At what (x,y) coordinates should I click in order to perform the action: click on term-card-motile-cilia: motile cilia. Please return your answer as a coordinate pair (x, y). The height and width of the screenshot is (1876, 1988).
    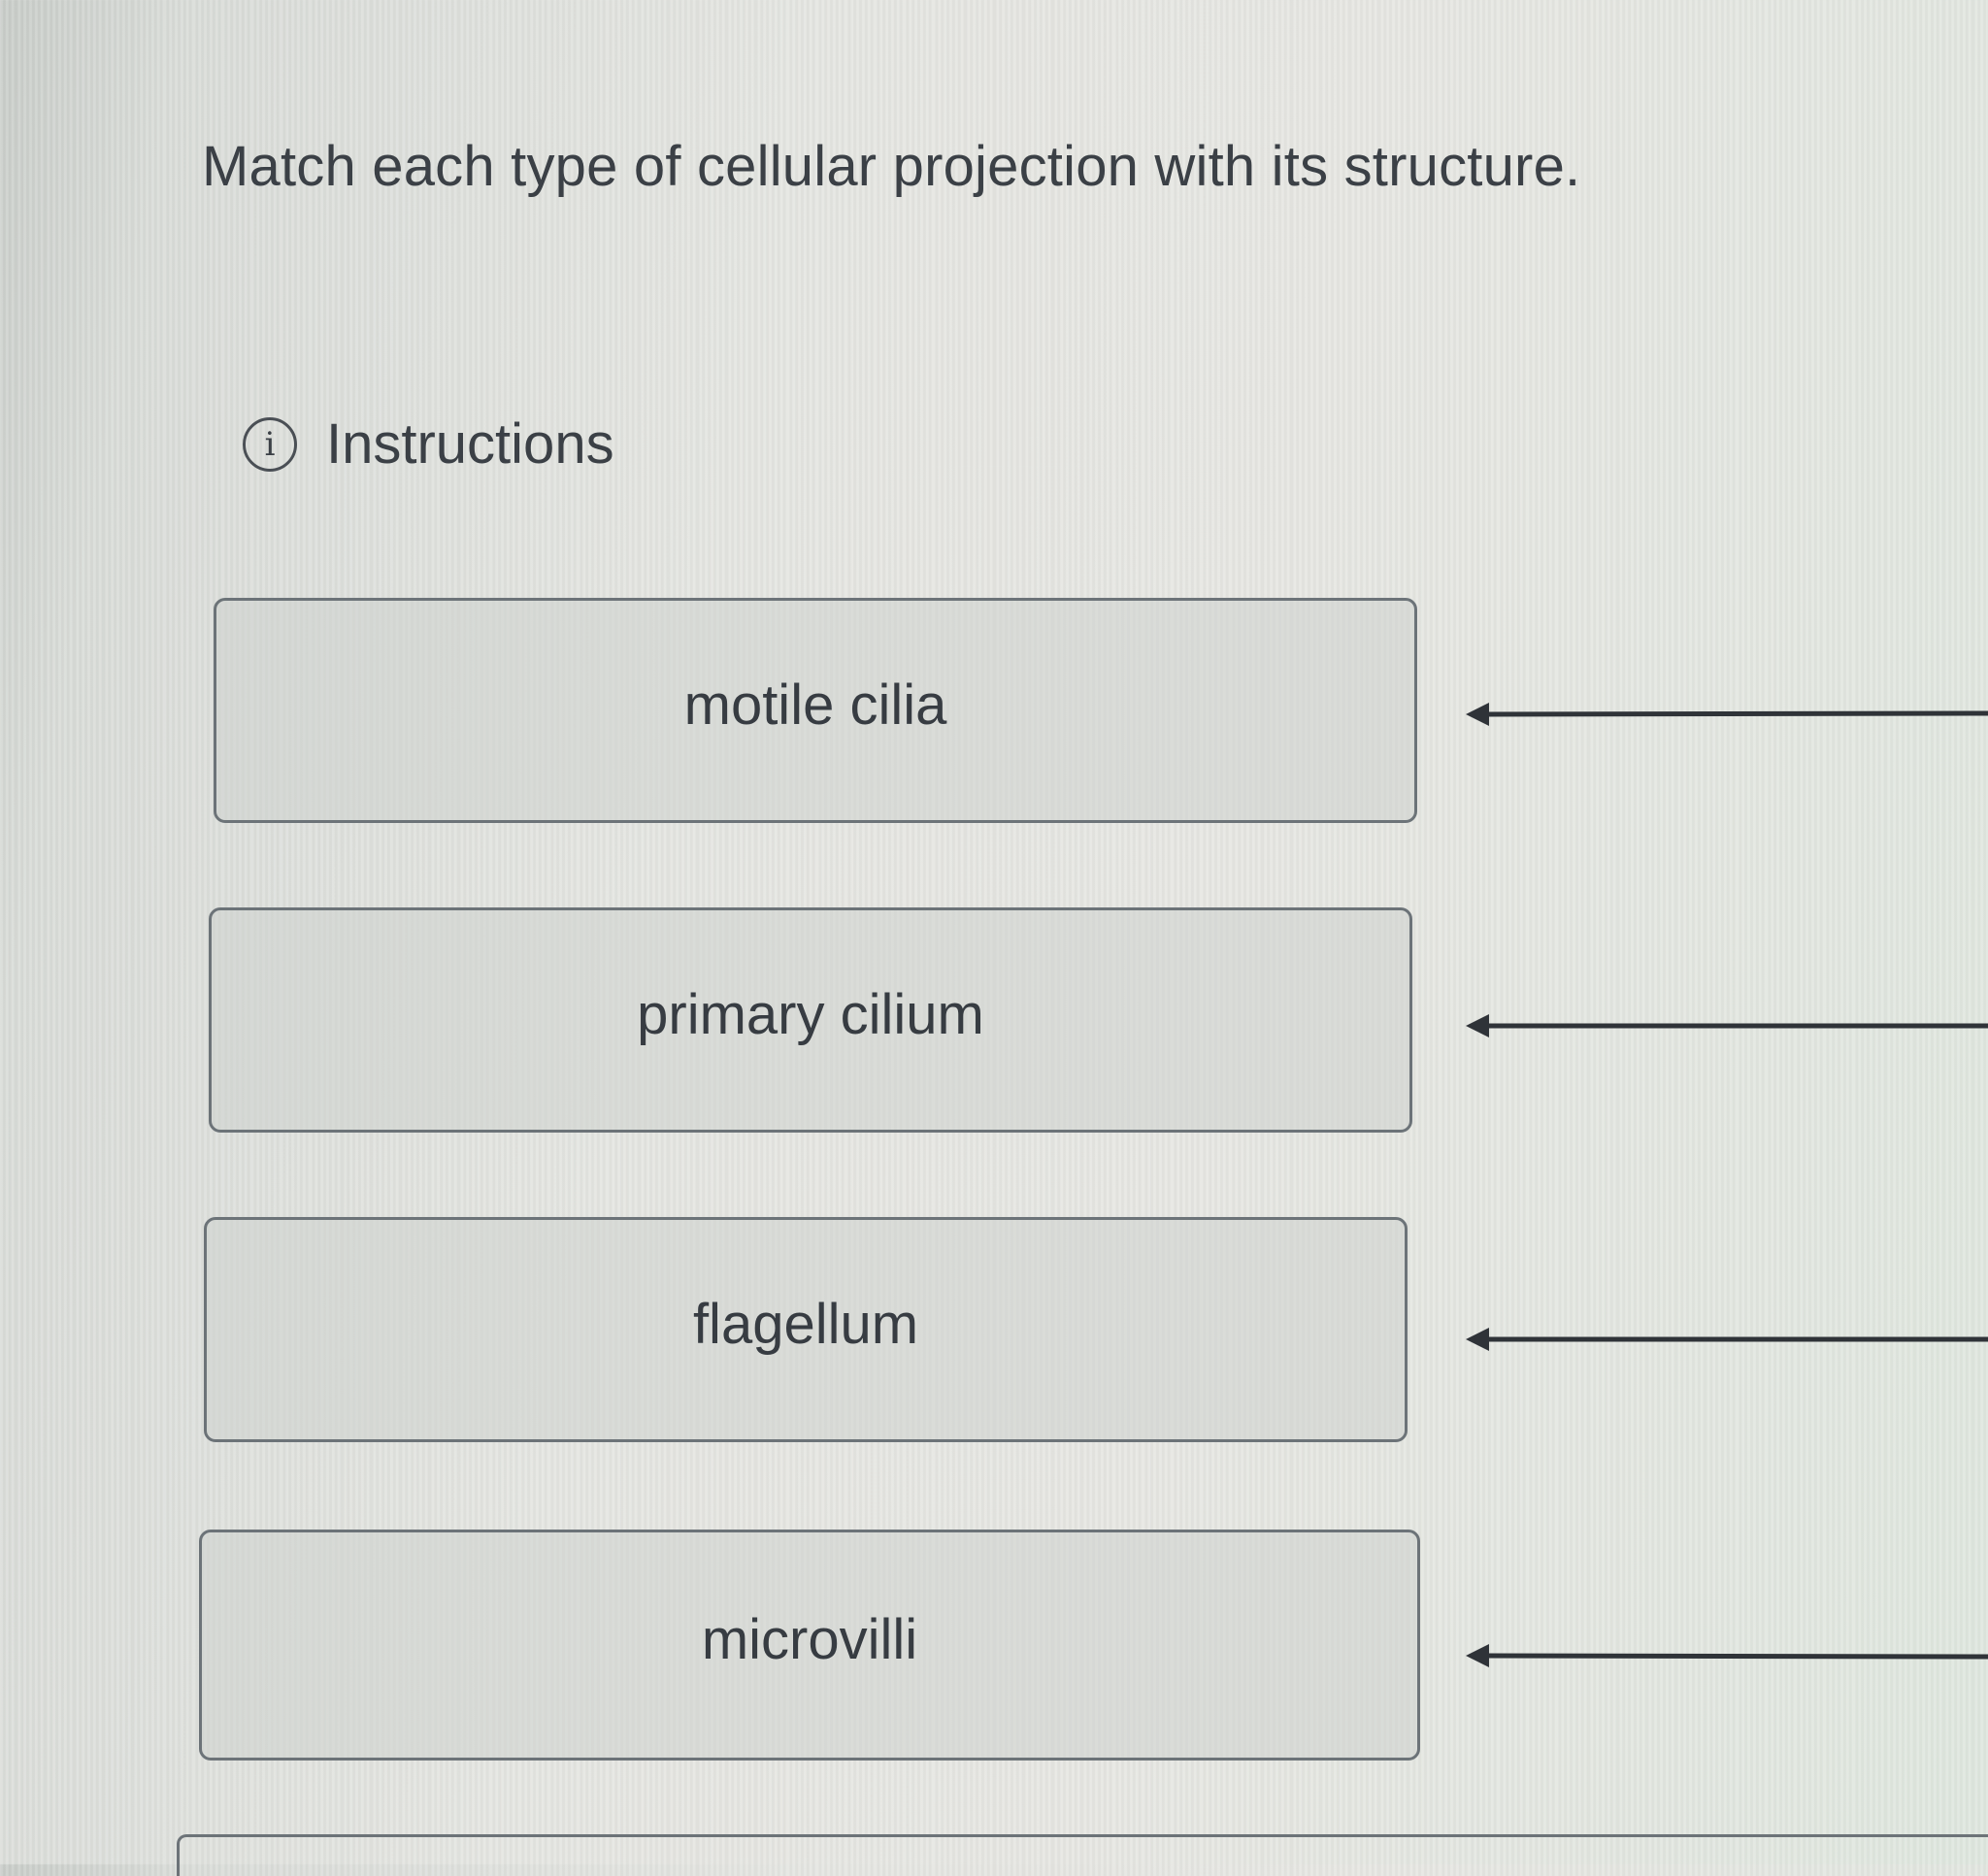
    Looking at the image, I should click on (815, 710).